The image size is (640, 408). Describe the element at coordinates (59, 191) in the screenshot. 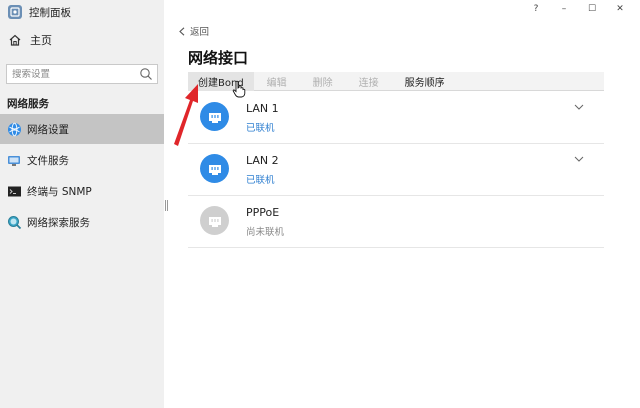

I see `sidebar-item-label: 终端与 SNMP` at that location.